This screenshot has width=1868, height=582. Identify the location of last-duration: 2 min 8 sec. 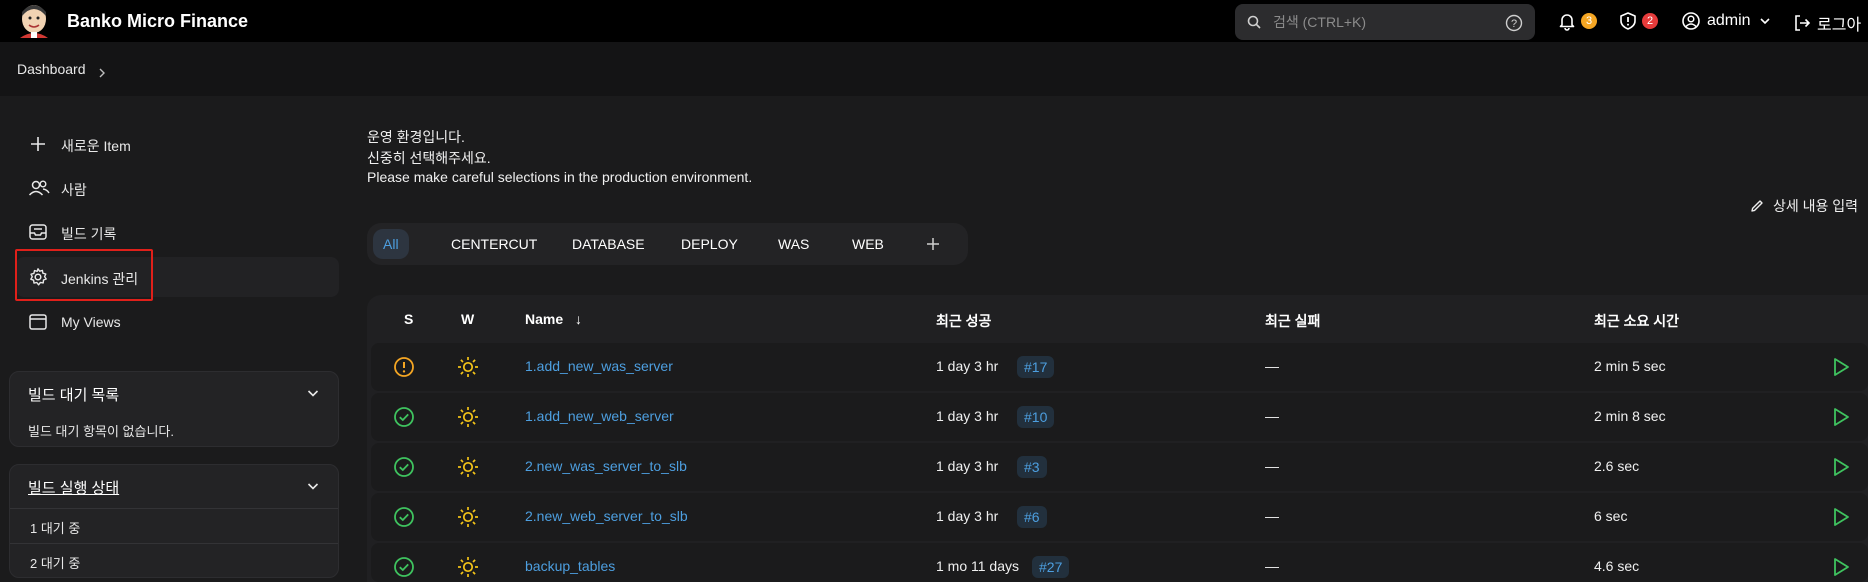
(1630, 416).